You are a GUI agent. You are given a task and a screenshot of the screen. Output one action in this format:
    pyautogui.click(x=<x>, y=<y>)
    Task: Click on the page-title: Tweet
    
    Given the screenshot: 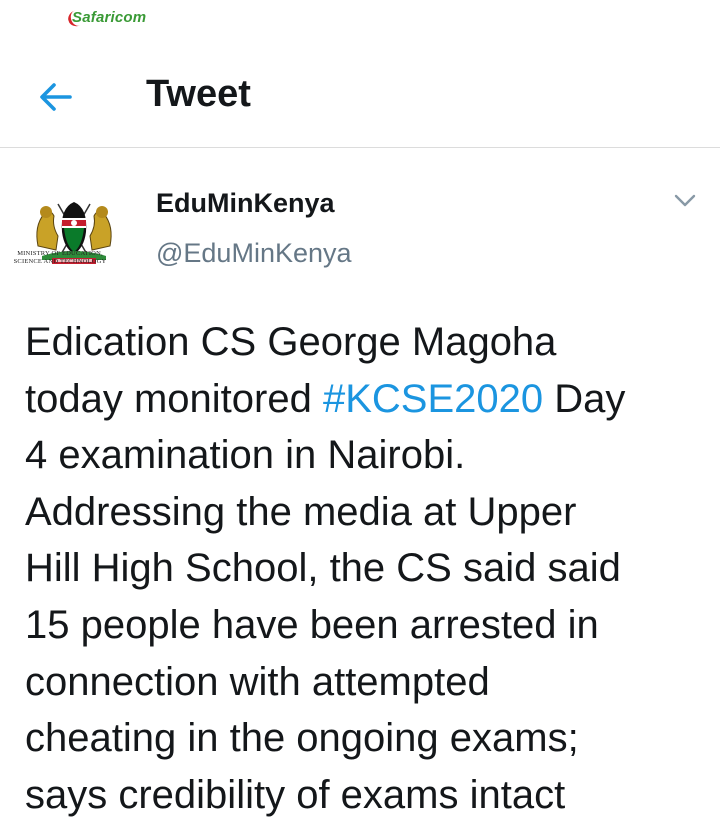 What is the action you would take?
    pyautogui.click(x=198, y=94)
    